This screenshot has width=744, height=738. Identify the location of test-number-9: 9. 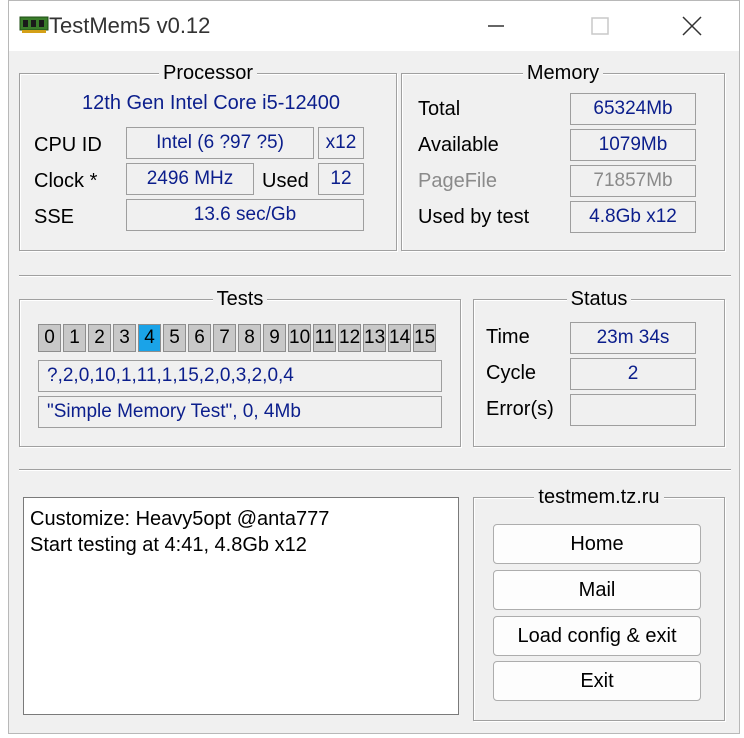
(274, 338).